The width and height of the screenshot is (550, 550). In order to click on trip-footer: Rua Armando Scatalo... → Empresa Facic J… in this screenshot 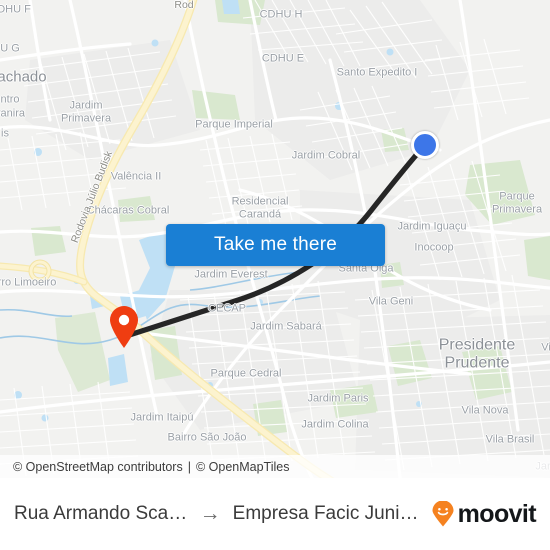, I will do `click(275, 514)`.